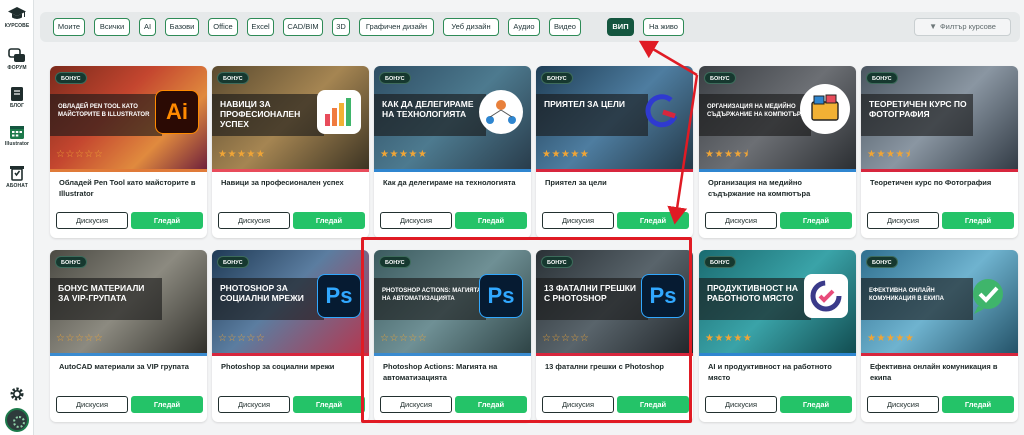 The height and width of the screenshot is (435, 1024). Describe the element at coordinates (616, 367) in the screenshot. I see `course-title: 13 фатални грешки с Photoshop` at that location.